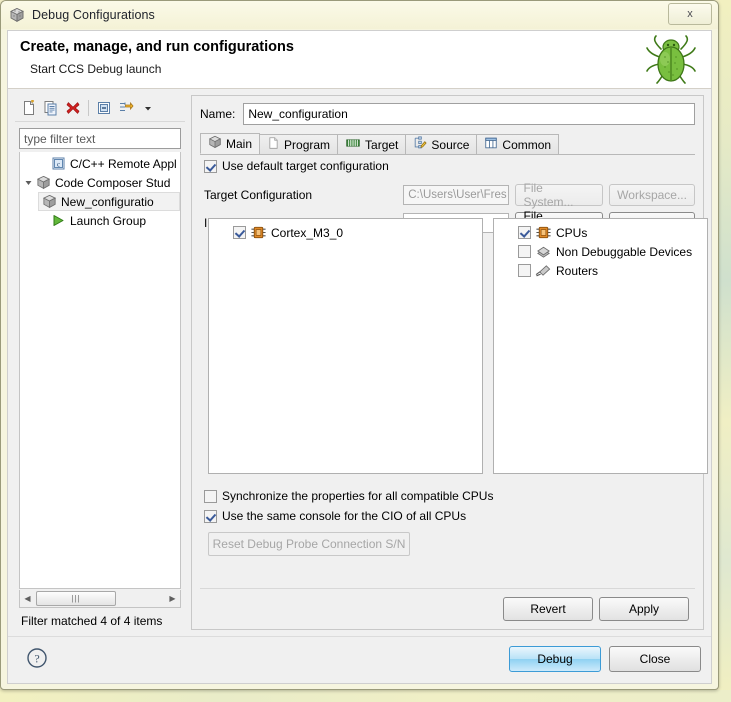  I want to click on window-close-button: x, so click(690, 14).